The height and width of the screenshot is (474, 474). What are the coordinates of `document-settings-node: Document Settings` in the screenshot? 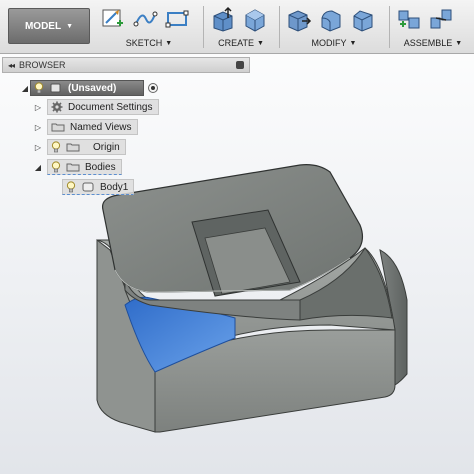 It's located at (103, 107).